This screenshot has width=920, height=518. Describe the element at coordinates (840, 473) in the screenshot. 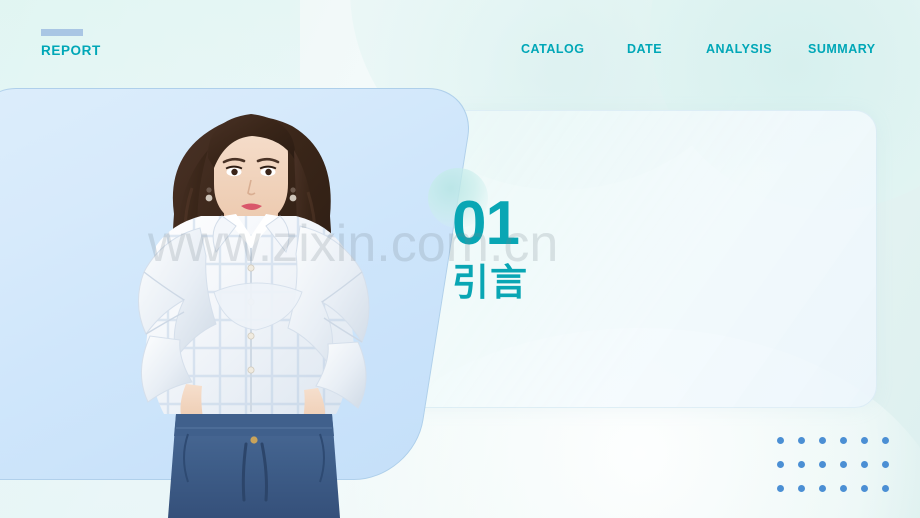

I see `dot-grid-decoration` at that location.